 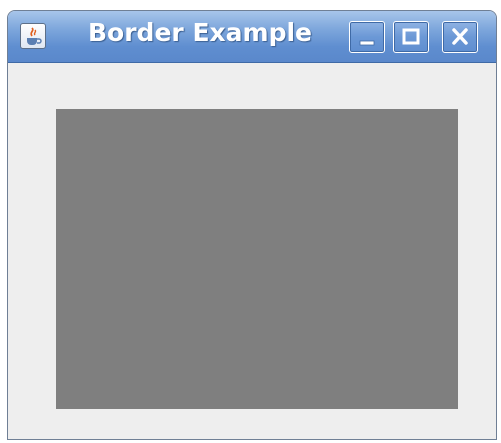 I want to click on window-title: Border Example, so click(x=200, y=32).